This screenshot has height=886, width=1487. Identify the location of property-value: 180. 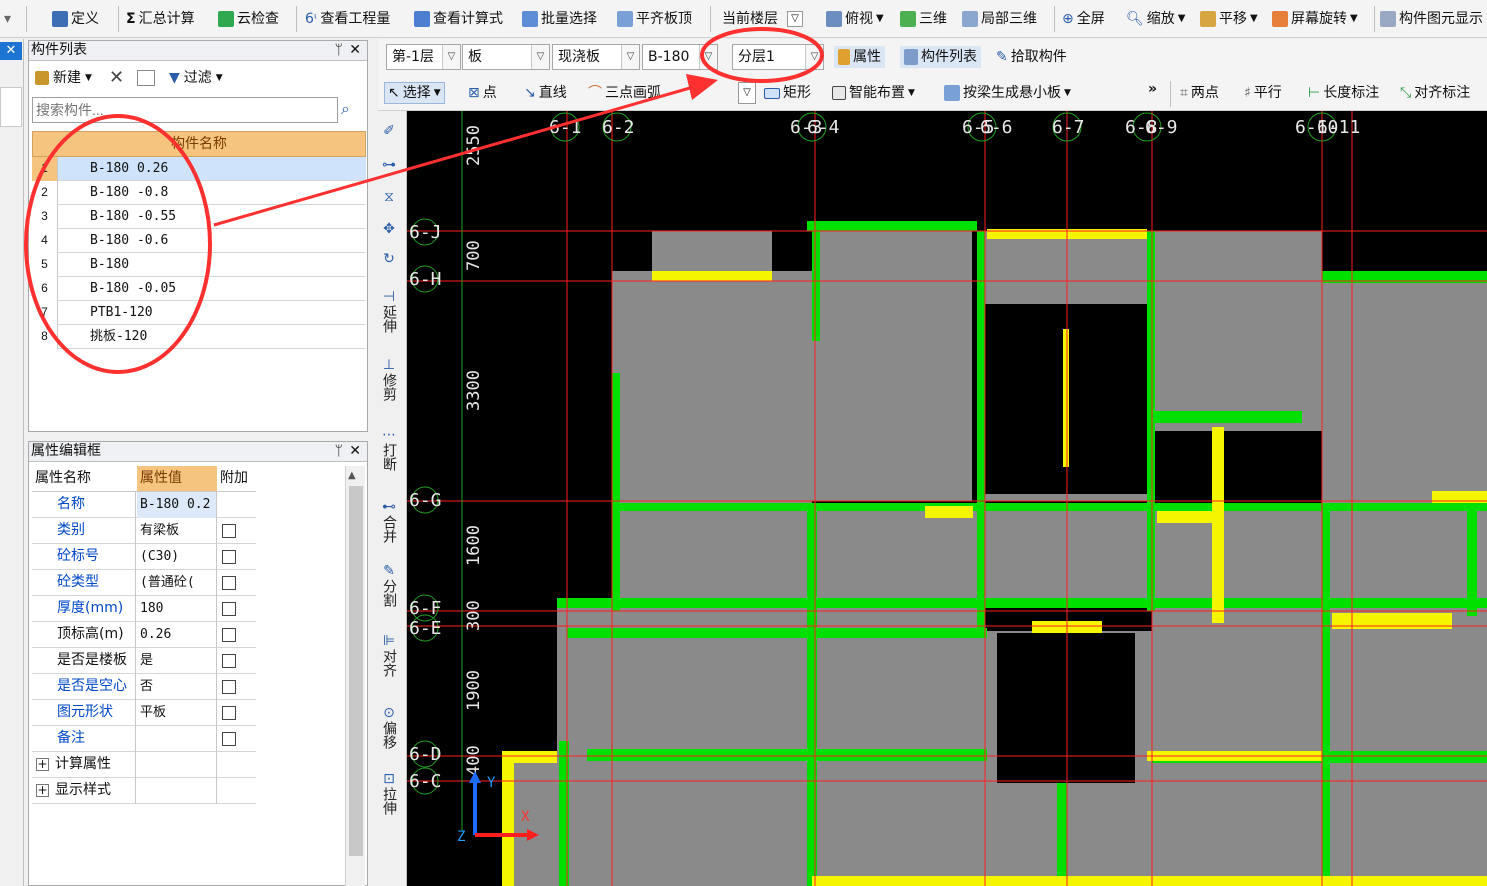
(177, 609).